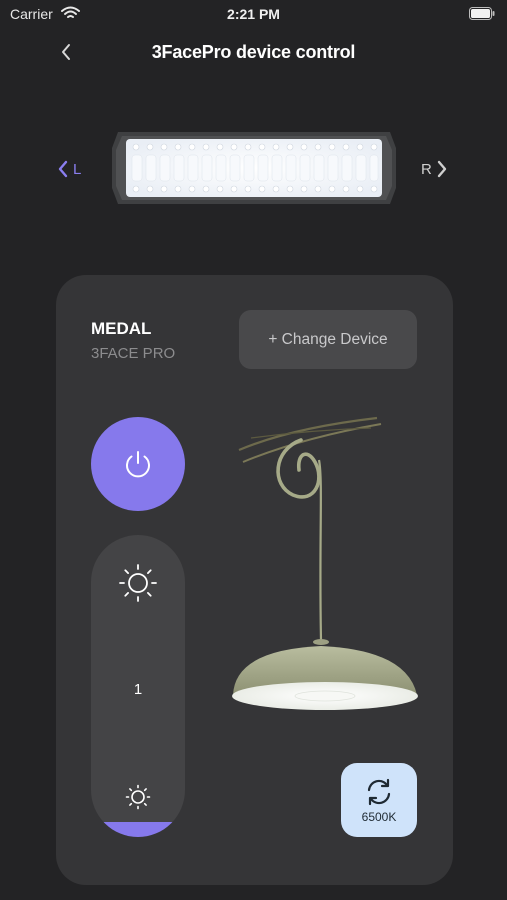 The image size is (507, 900). I want to click on refresh-icon, so click(379, 792).